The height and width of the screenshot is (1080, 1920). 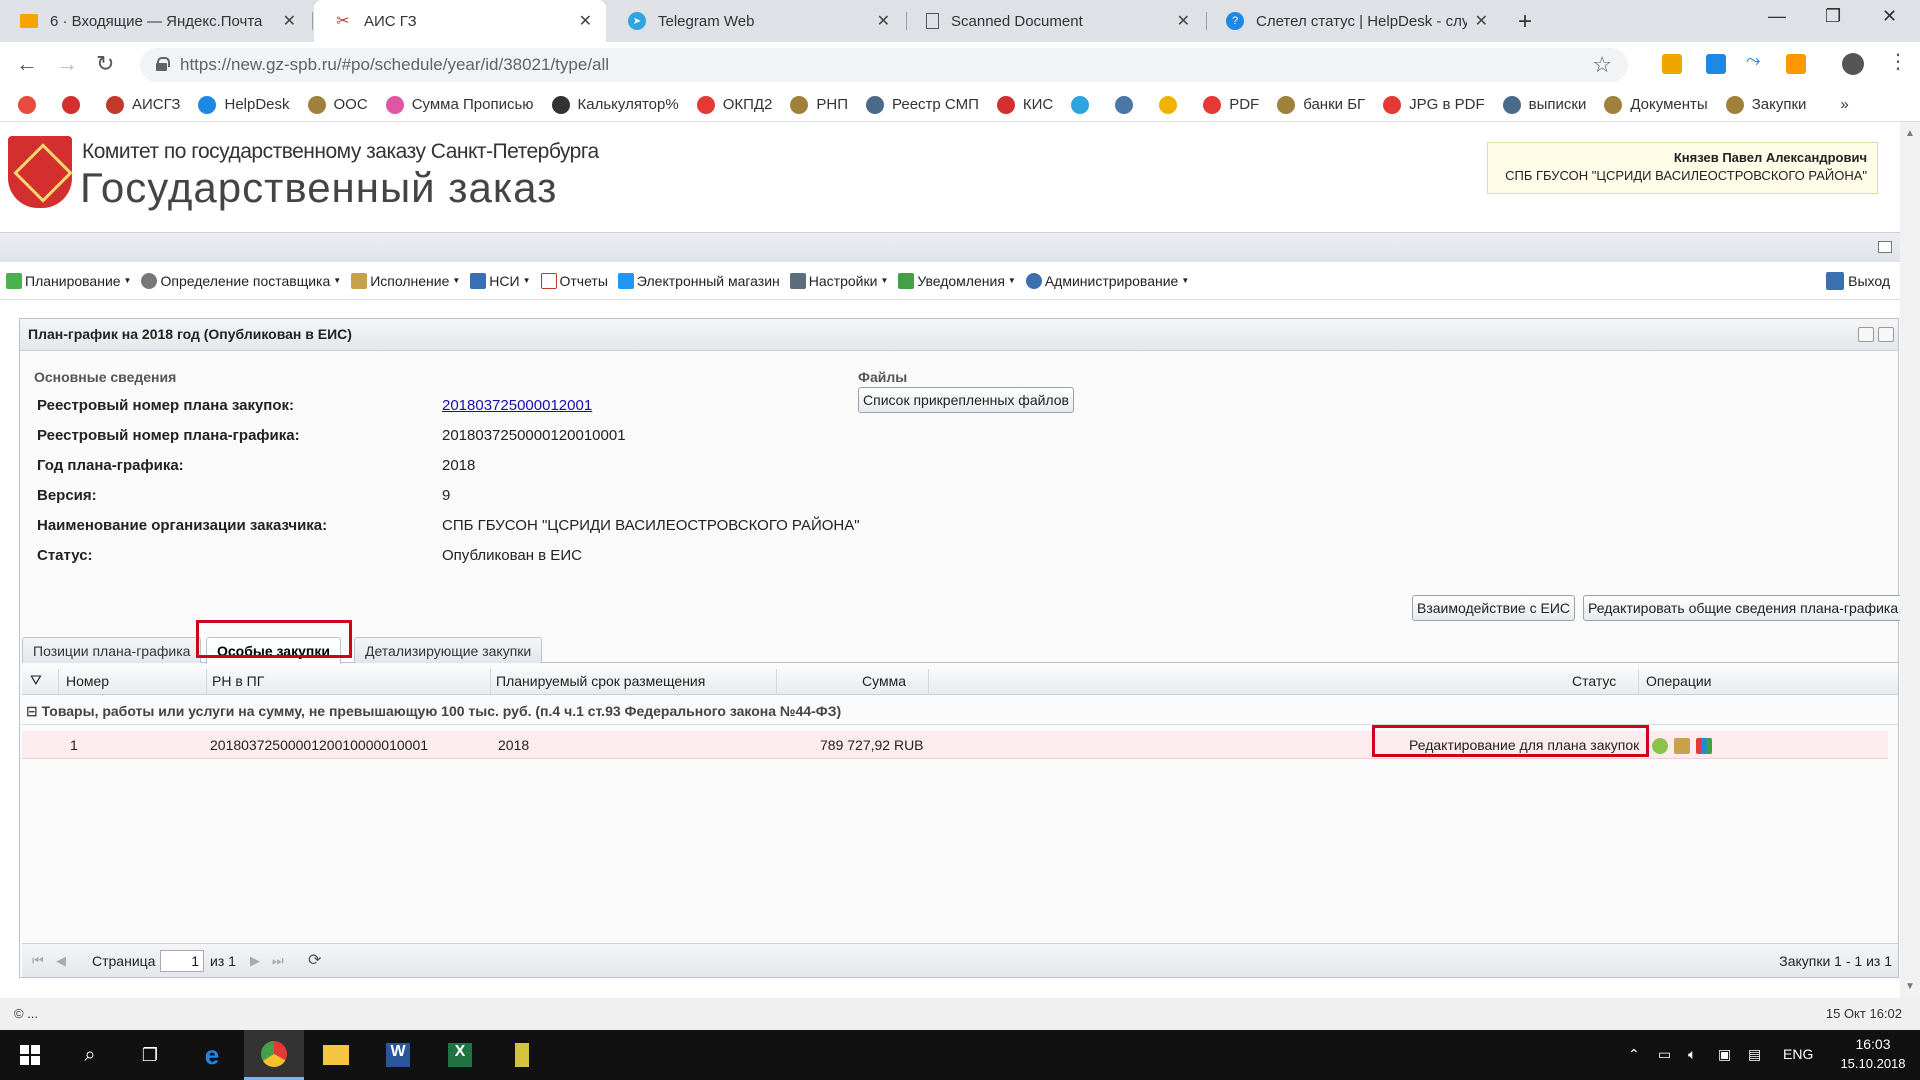 I want to click on bookmark-item: банки БГ, so click(x=1321, y=104).